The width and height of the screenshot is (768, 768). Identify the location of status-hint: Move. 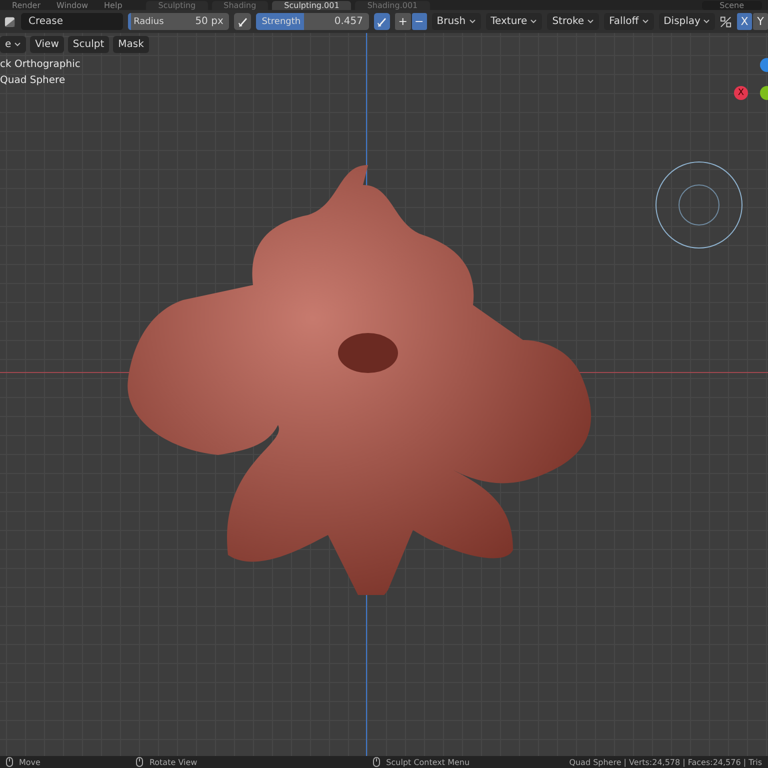
(29, 762).